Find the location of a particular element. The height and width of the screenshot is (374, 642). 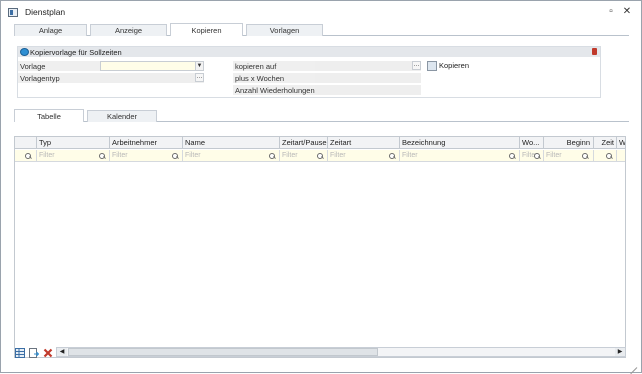

vorlage-select: ▼ is located at coordinates (152, 66).